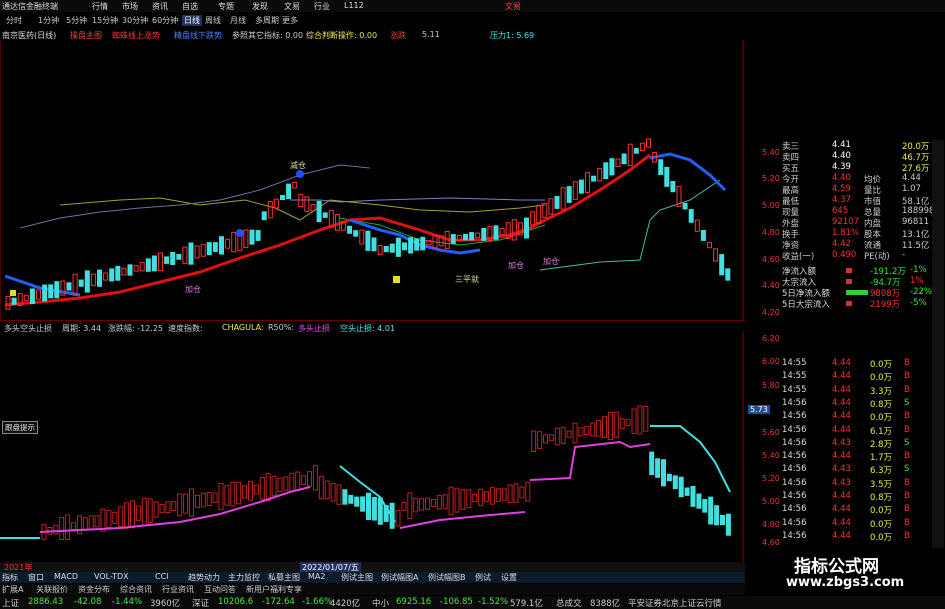  What do you see at coordinates (357, 577) in the screenshot?
I see `indicator-tab: 例试主图` at bounding box center [357, 577].